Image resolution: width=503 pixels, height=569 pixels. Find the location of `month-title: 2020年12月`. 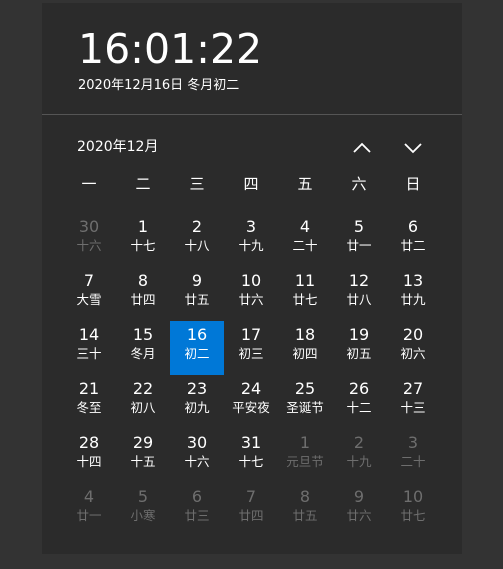

month-title: 2020年12月 is located at coordinates (117, 147).